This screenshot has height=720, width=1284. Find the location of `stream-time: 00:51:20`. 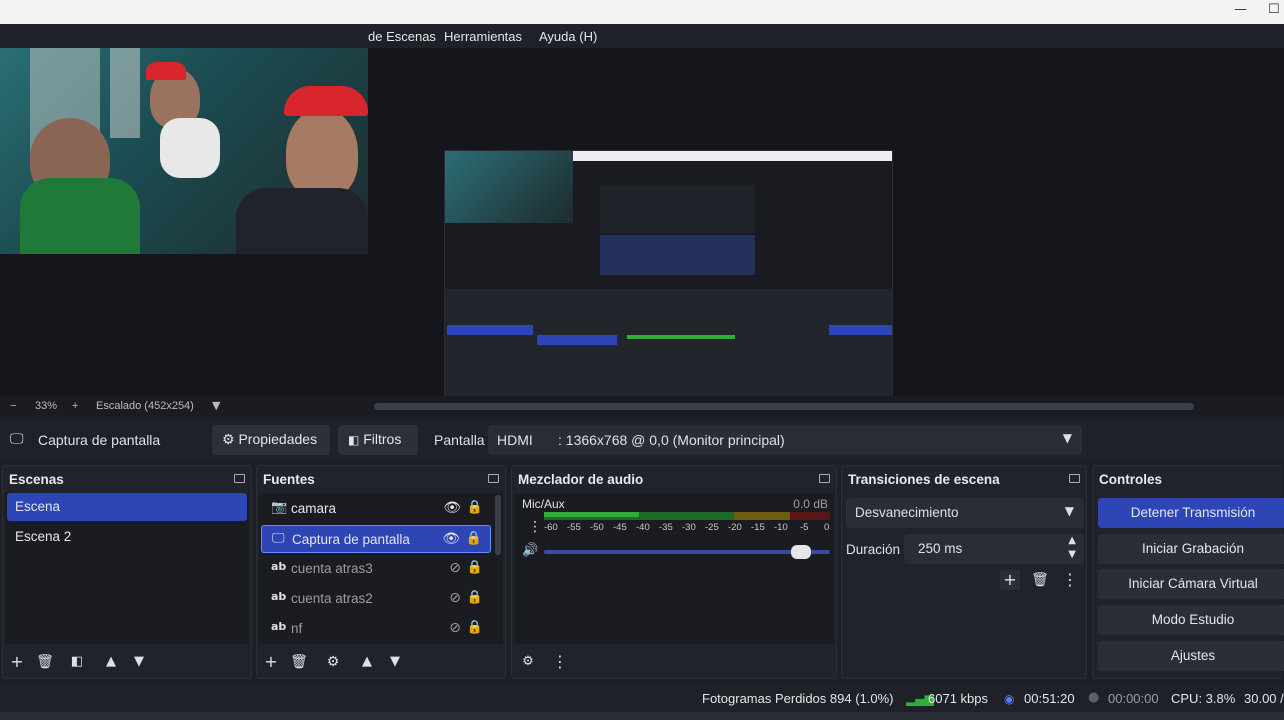

stream-time: 00:51:20 is located at coordinates (1049, 698).